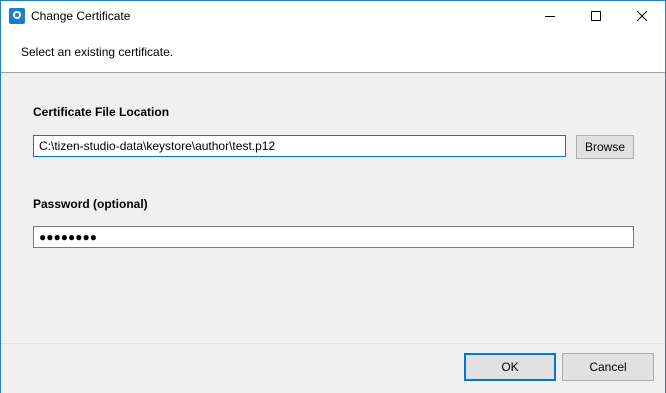  Describe the element at coordinates (90, 204) in the screenshot. I see `password-label: Password (optional)` at that location.